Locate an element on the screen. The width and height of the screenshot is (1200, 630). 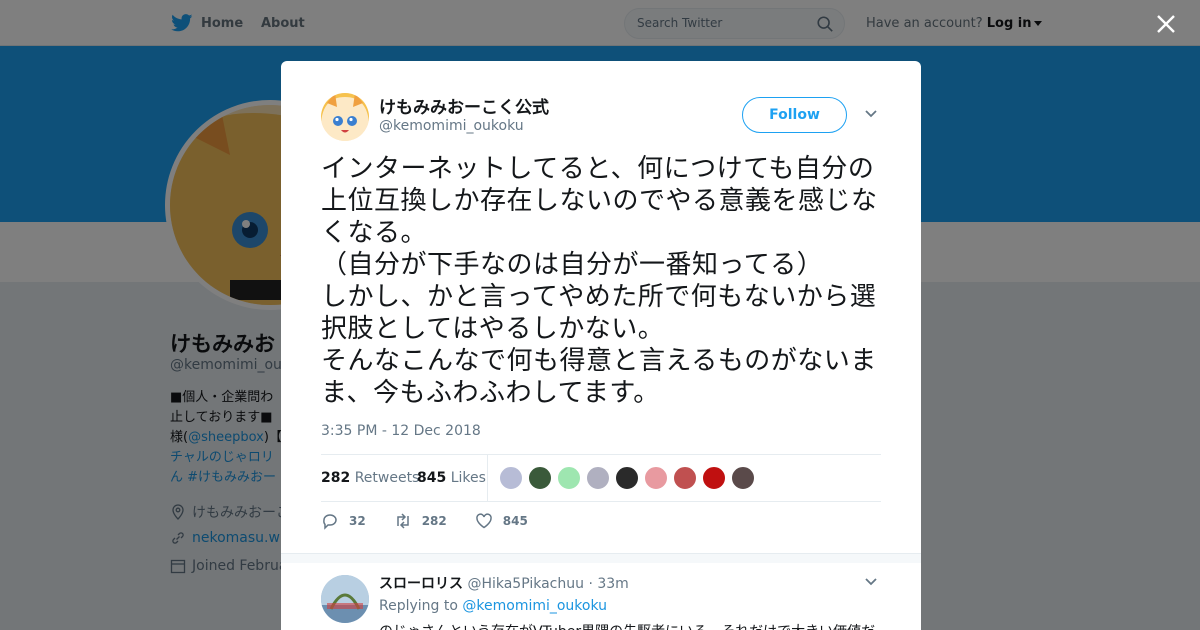
reply-text: のじゃさんという存在がVTuber界隈の先駆者にいる。それだけで大きい価値だ is located at coordinates (627, 625).